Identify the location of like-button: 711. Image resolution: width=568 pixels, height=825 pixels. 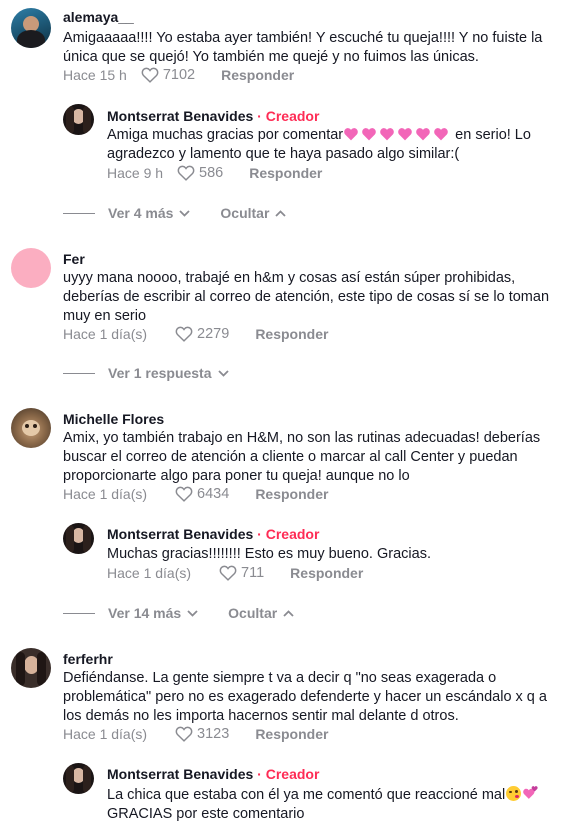
(241, 573).